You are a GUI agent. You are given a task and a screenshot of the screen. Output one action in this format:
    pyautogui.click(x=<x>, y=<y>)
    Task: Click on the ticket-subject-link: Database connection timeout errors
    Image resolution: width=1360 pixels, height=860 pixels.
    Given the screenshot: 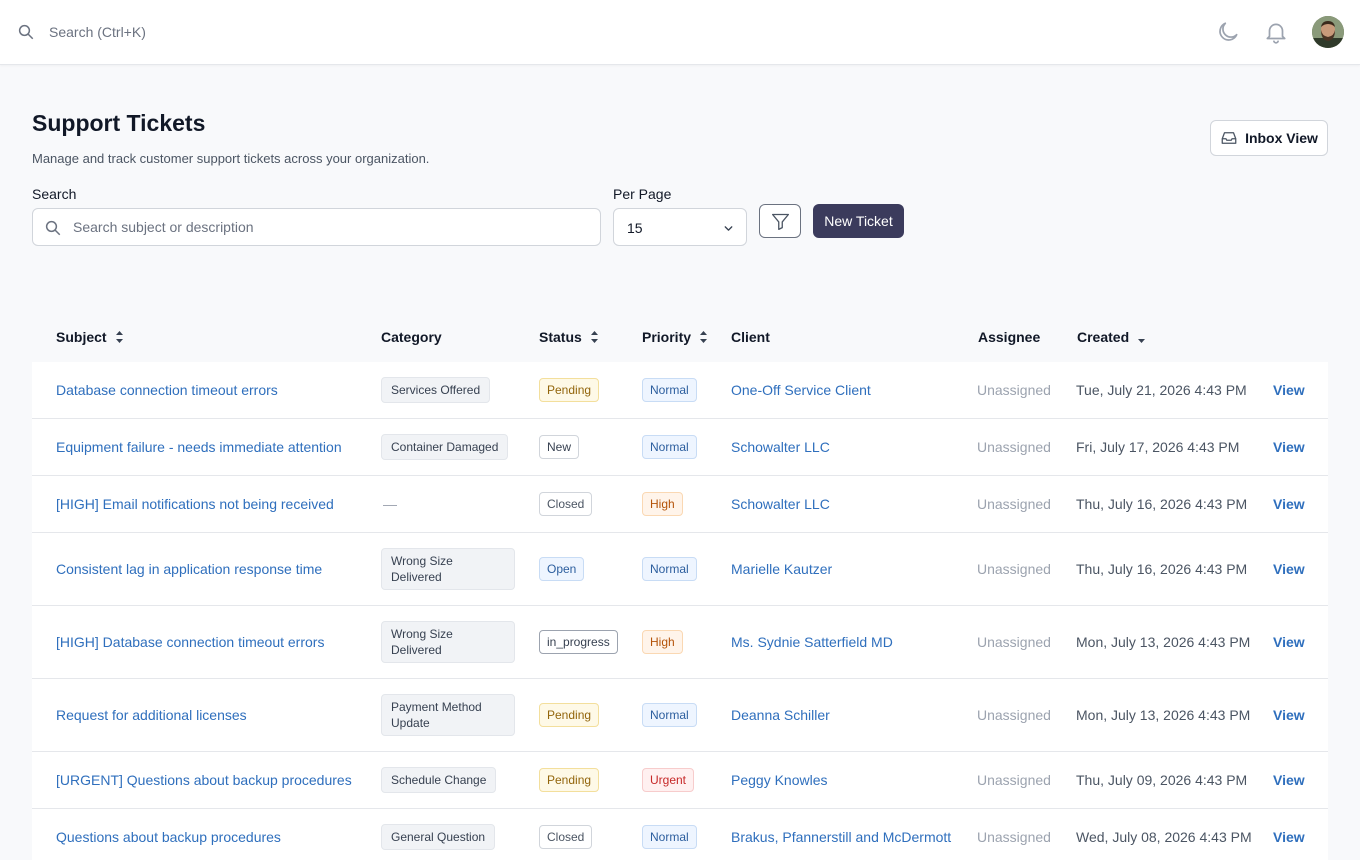 What is the action you would take?
    pyautogui.click(x=167, y=390)
    